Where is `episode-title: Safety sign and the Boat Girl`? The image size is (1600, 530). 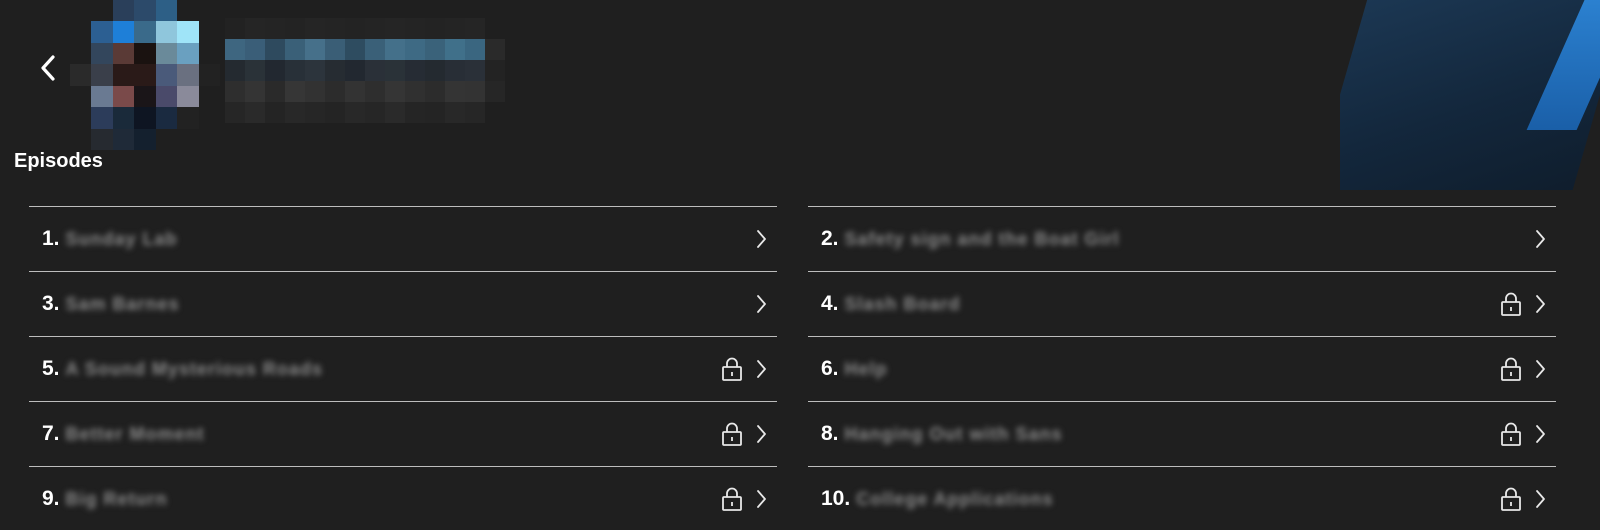
episode-title: Safety sign and the Boat Girl is located at coordinates (982, 238).